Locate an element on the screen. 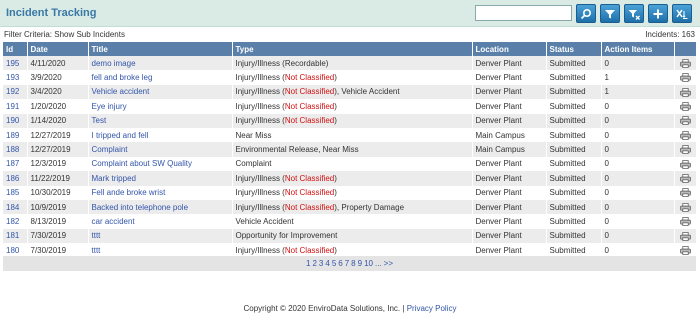  page-link: 5 is located at coordinates (334, 263).